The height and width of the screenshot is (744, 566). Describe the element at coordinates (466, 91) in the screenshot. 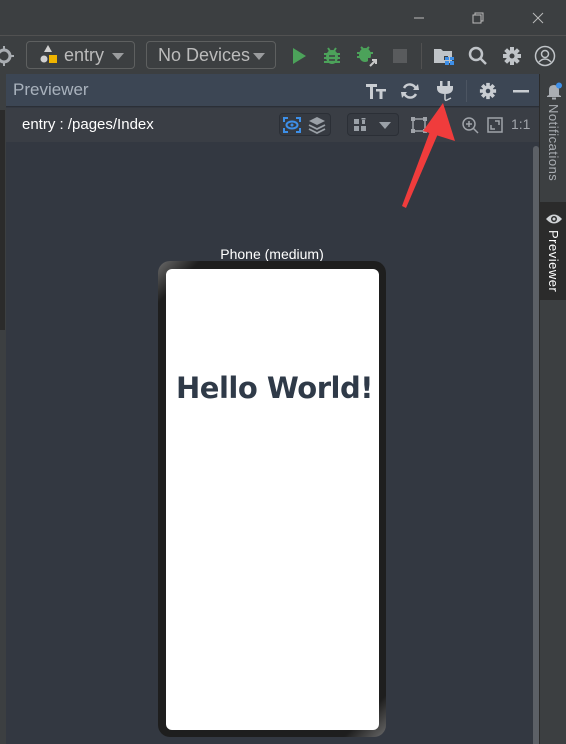

I see `header-separator` at that location.